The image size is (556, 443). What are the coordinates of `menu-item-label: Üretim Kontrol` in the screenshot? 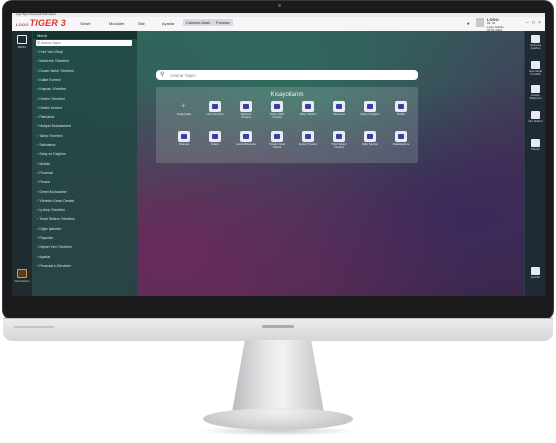 It's located at (51, 107).